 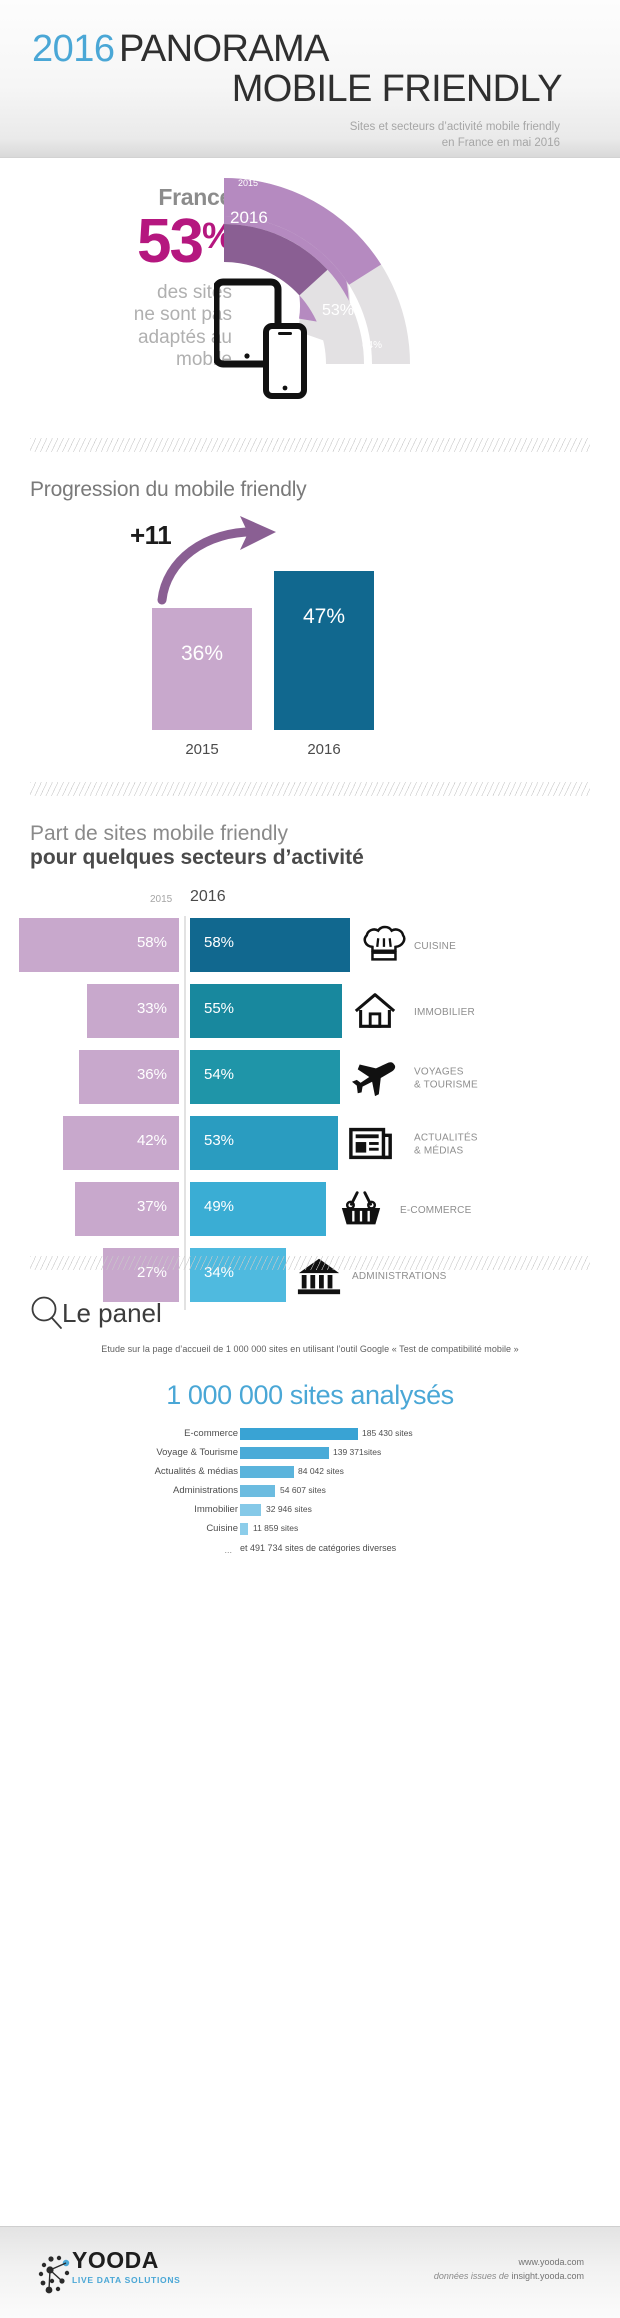 What do you see at coordinates (324, 650) in the screenshot?
I see `bar-2016: 47%` at bounding box center [324, 650].